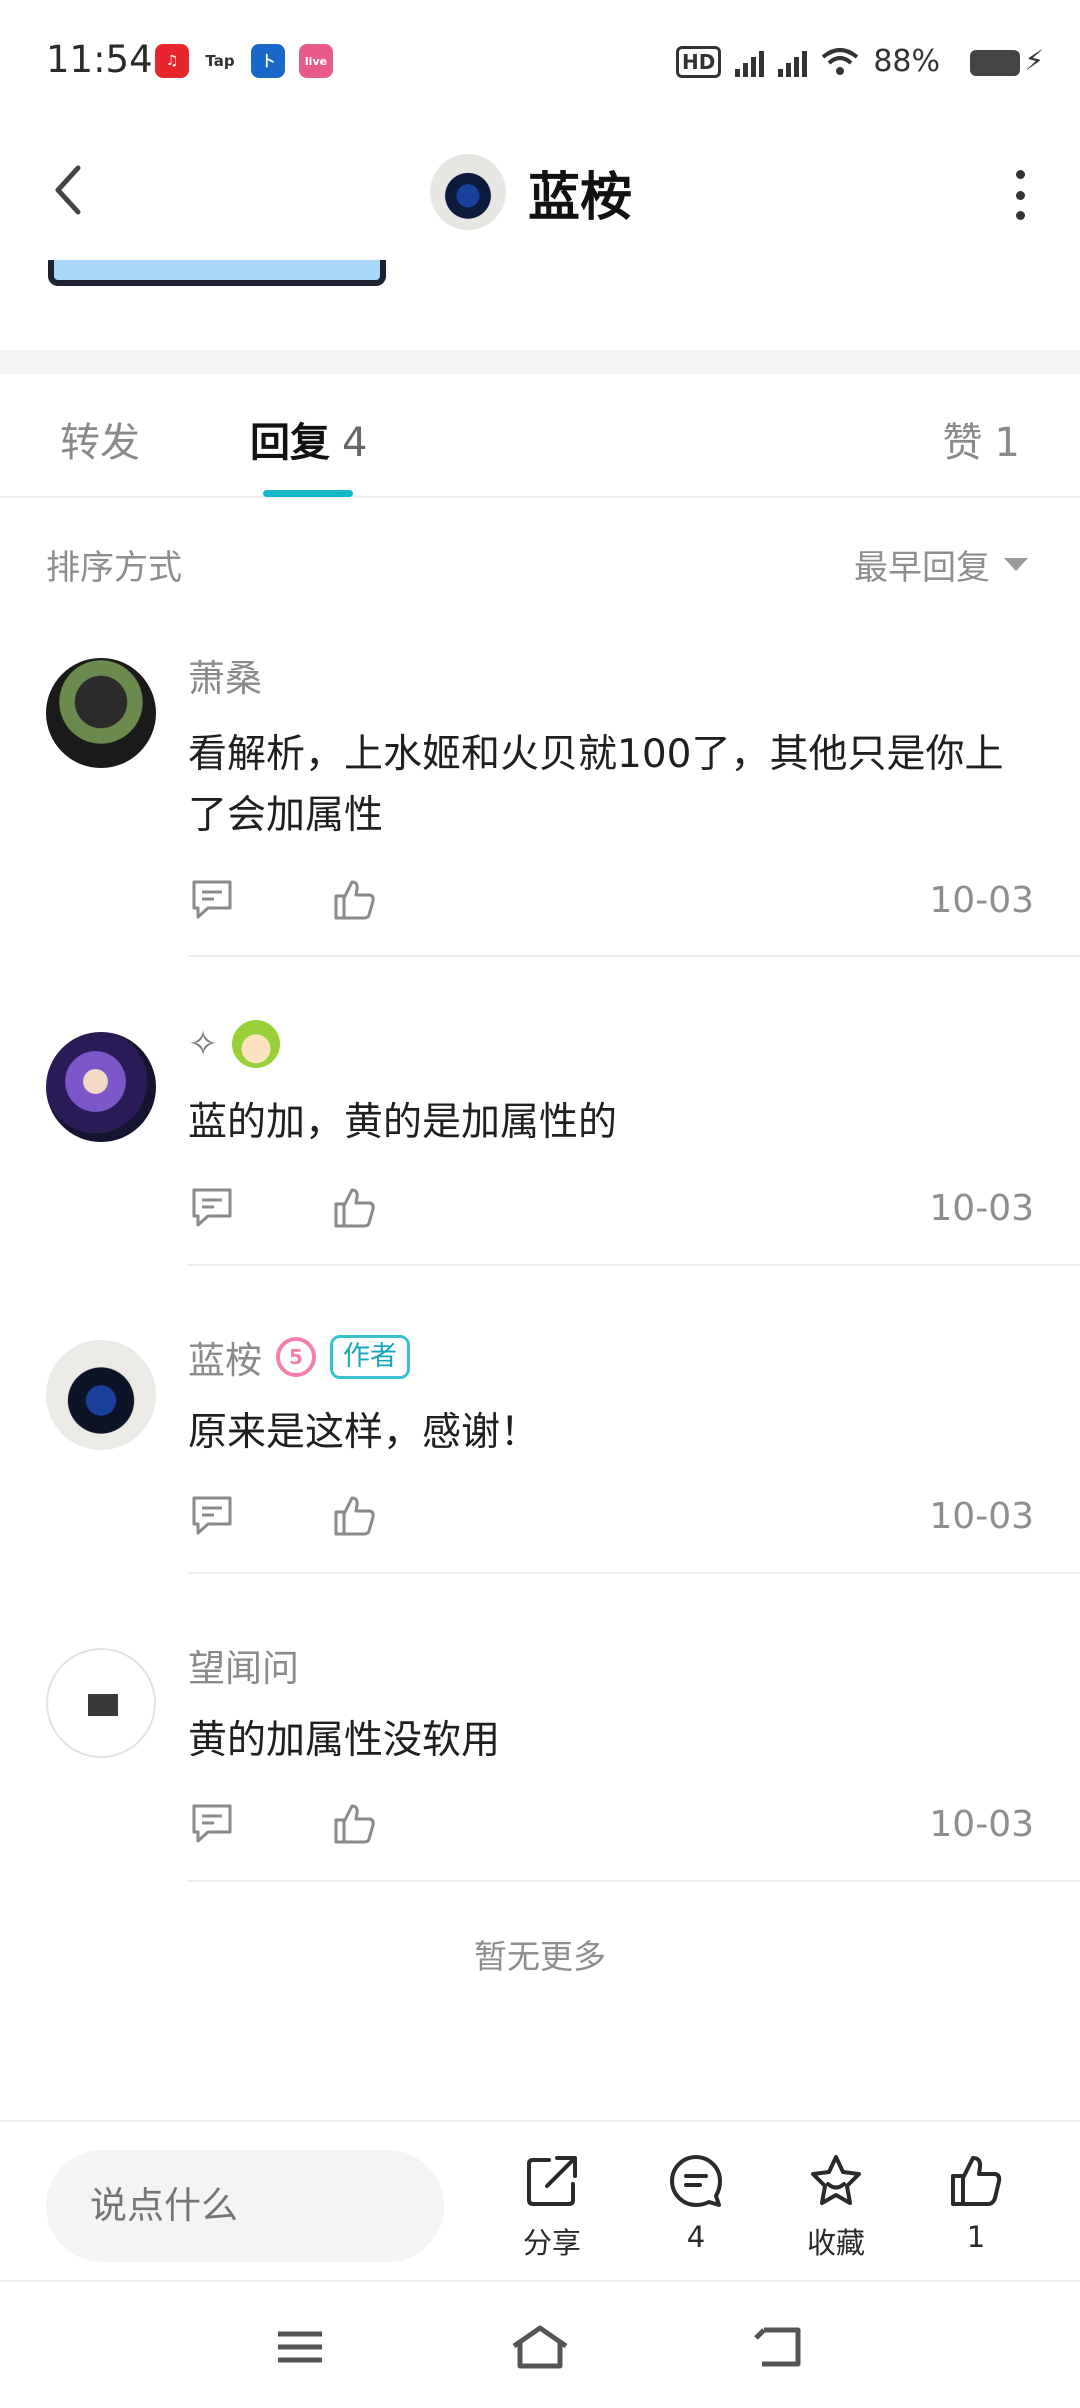 Image resolution: width=1080 pixels, height=2408 pixels. Describe the element at coordinates (1016, 564) in the screenshot. I see `caret-down-icon` at that location.